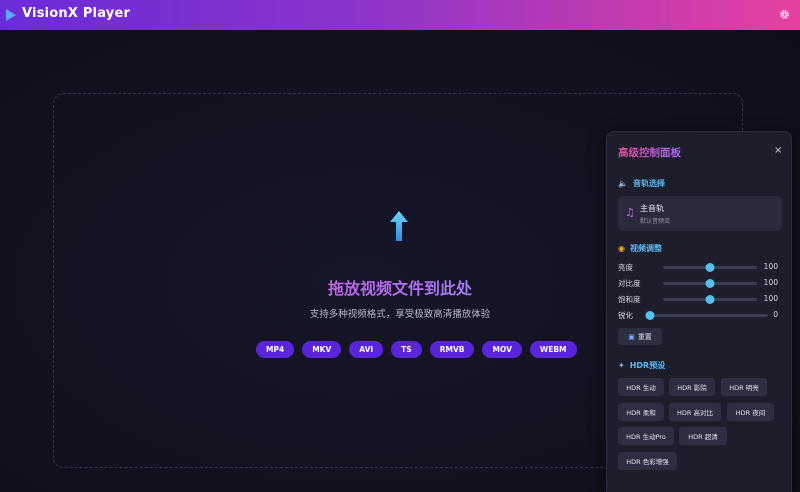 The image size is (800, 492). What do you see at coordinates (641, 387) in the screenshot?
I see `hdr-preset-vivid: HDR 生动` at bounding box center [641, 387].